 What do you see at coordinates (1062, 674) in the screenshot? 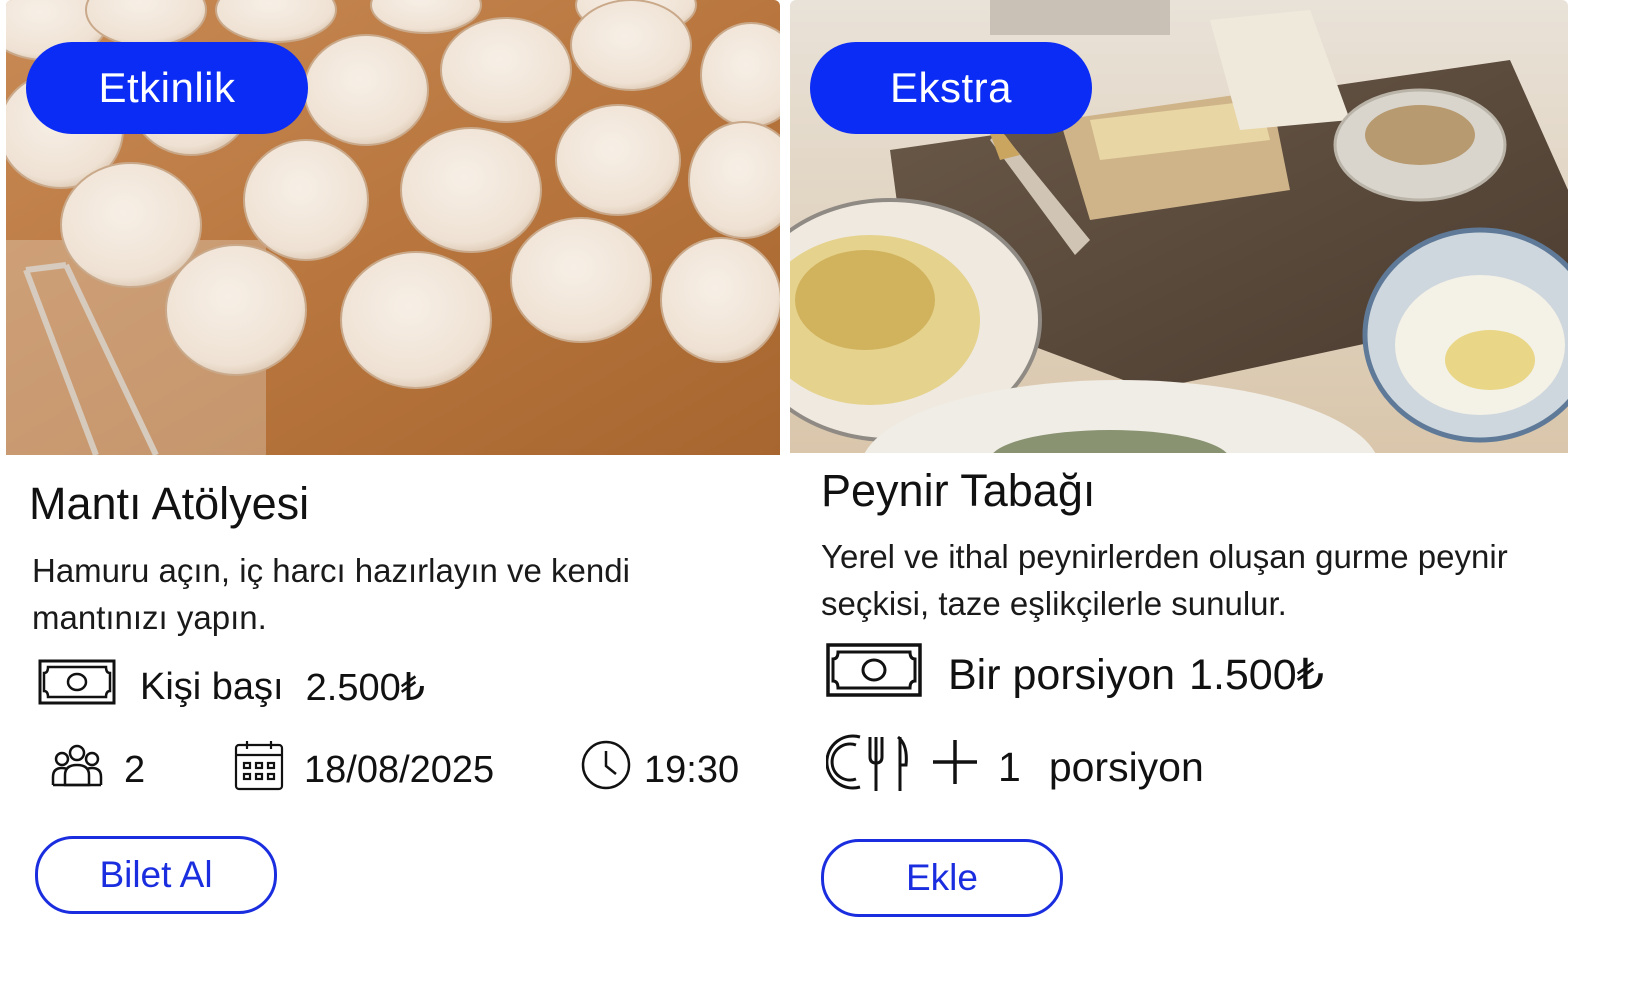
I see `price-label: Bir porsiyon` at bounding box center [1062, 674].